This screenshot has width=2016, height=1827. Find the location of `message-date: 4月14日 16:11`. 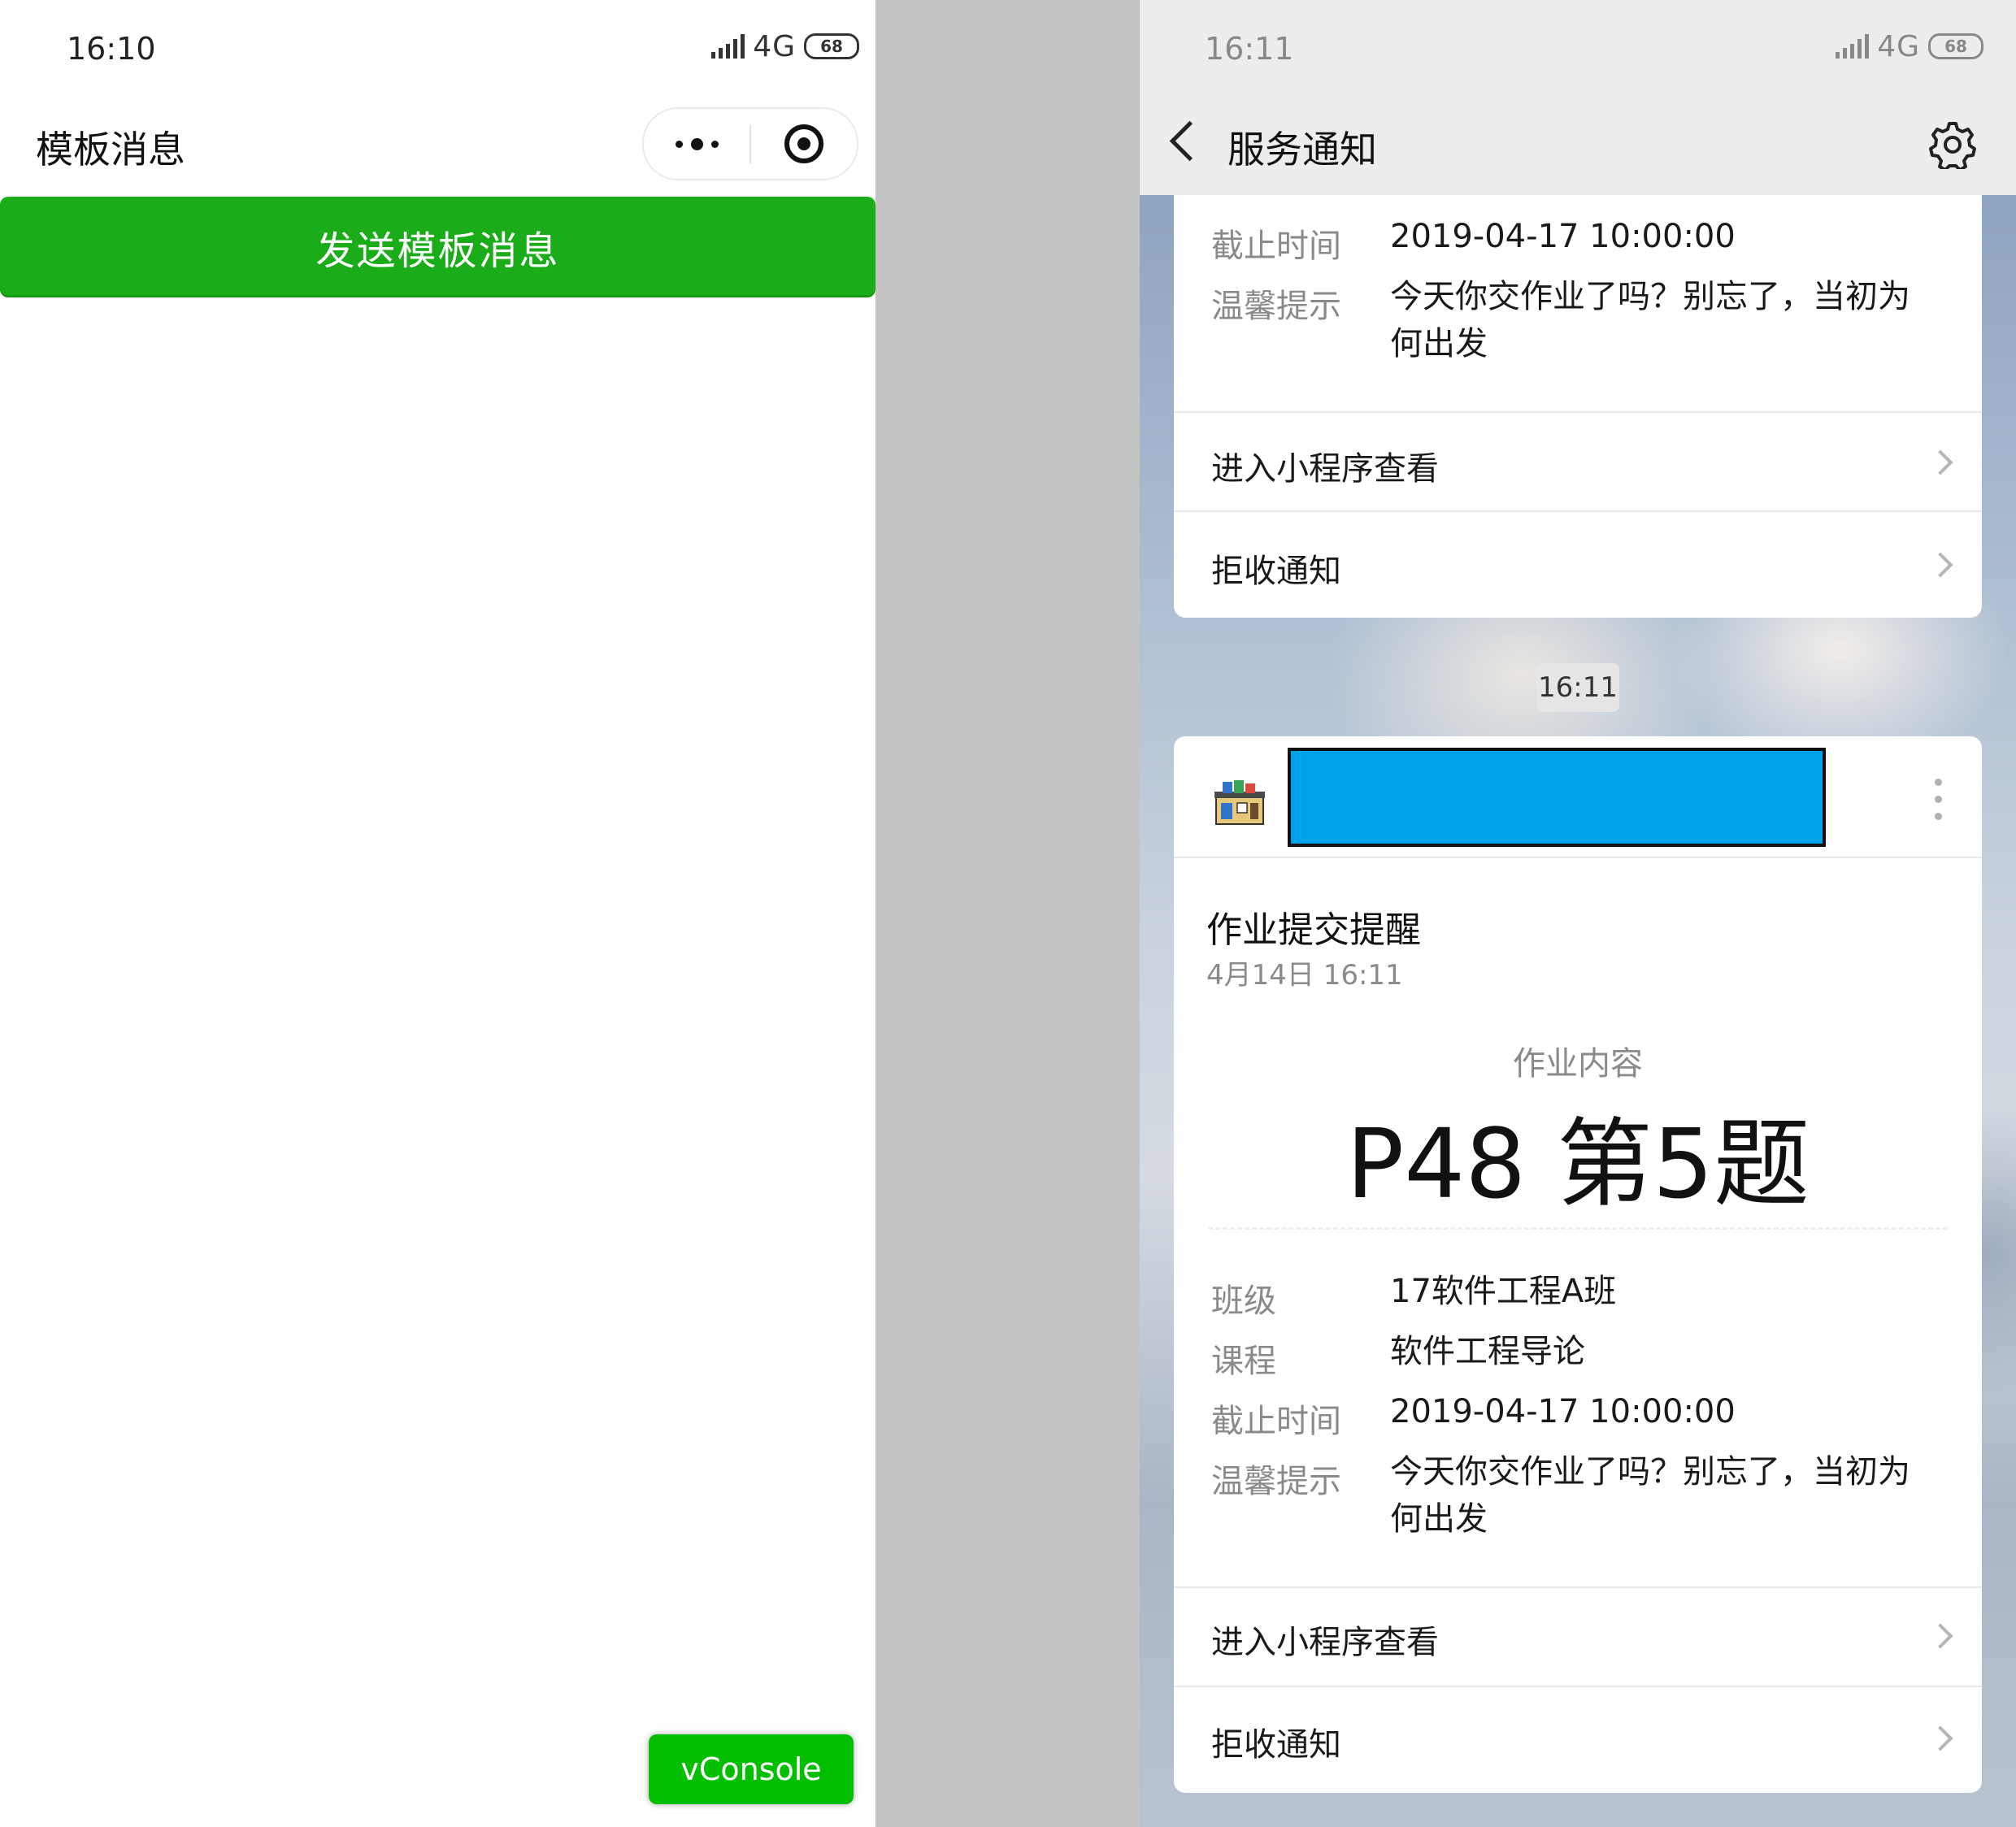

message-date: 4月14日 16:11 is located at coordinates (1304, 975).